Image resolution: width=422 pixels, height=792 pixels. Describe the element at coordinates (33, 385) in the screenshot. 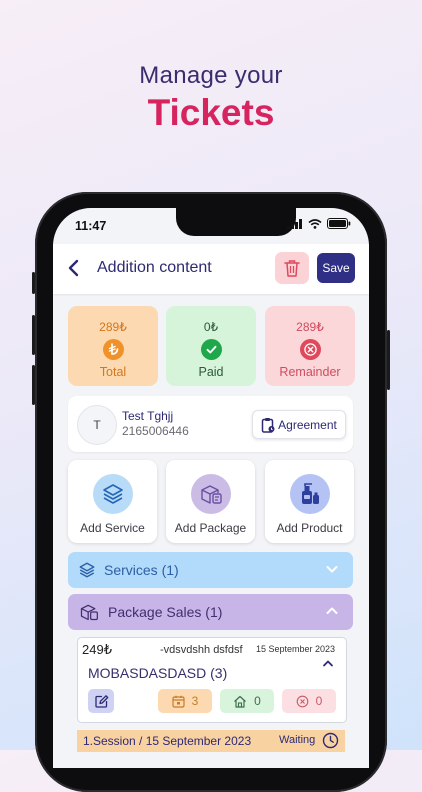

I see `phone-volume-down` at that location.